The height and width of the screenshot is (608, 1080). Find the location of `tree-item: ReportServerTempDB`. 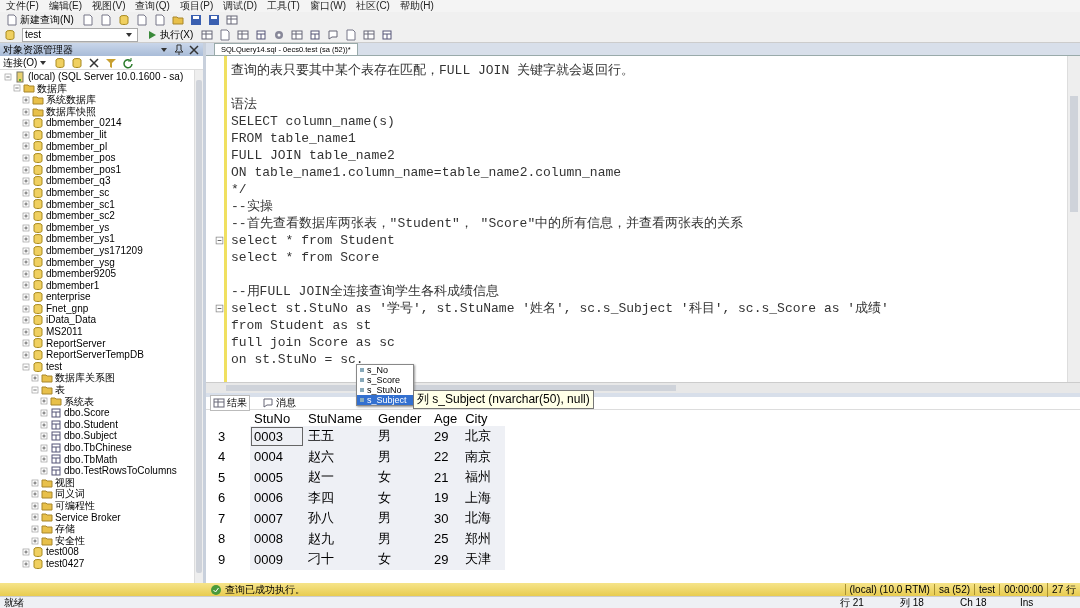

tree-item: ReportServerTempDB is located at coordinates (95, 355).